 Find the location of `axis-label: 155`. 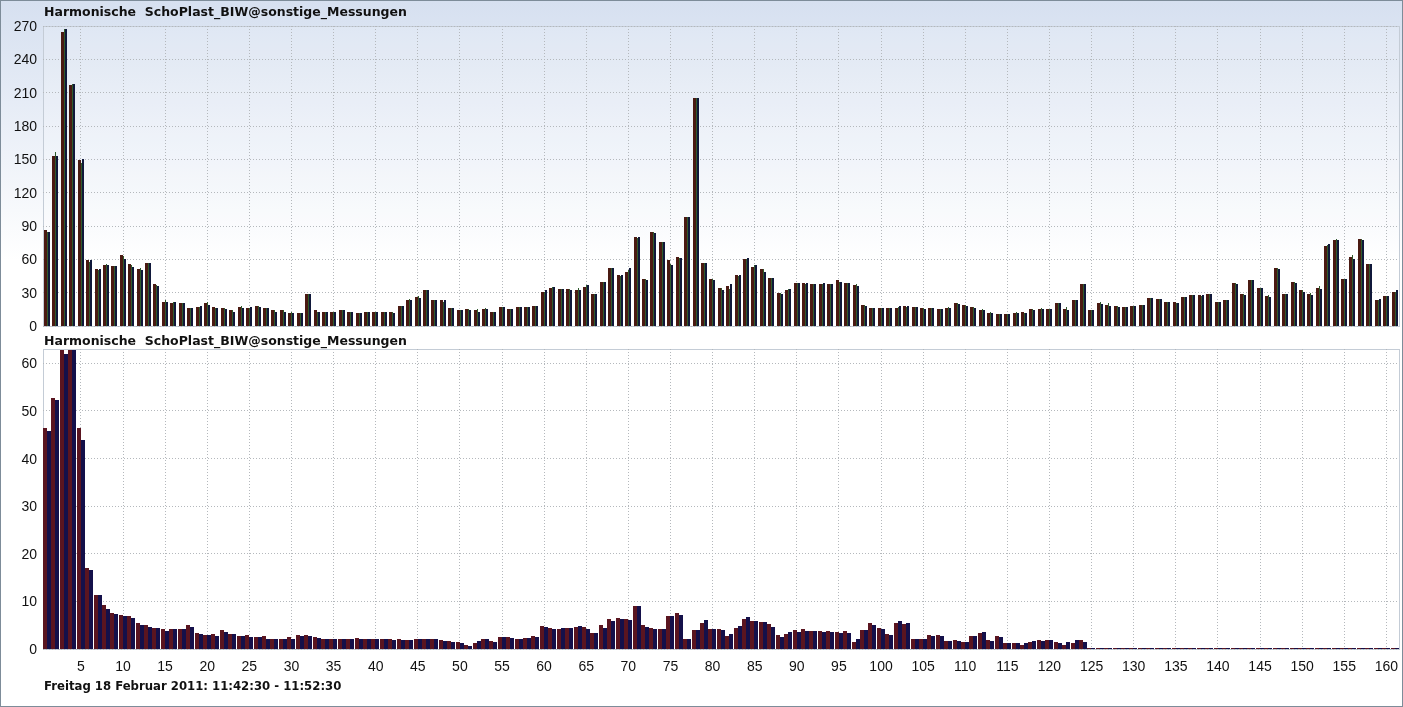

axis-label: 155 is located at coordinates (1344, 666).